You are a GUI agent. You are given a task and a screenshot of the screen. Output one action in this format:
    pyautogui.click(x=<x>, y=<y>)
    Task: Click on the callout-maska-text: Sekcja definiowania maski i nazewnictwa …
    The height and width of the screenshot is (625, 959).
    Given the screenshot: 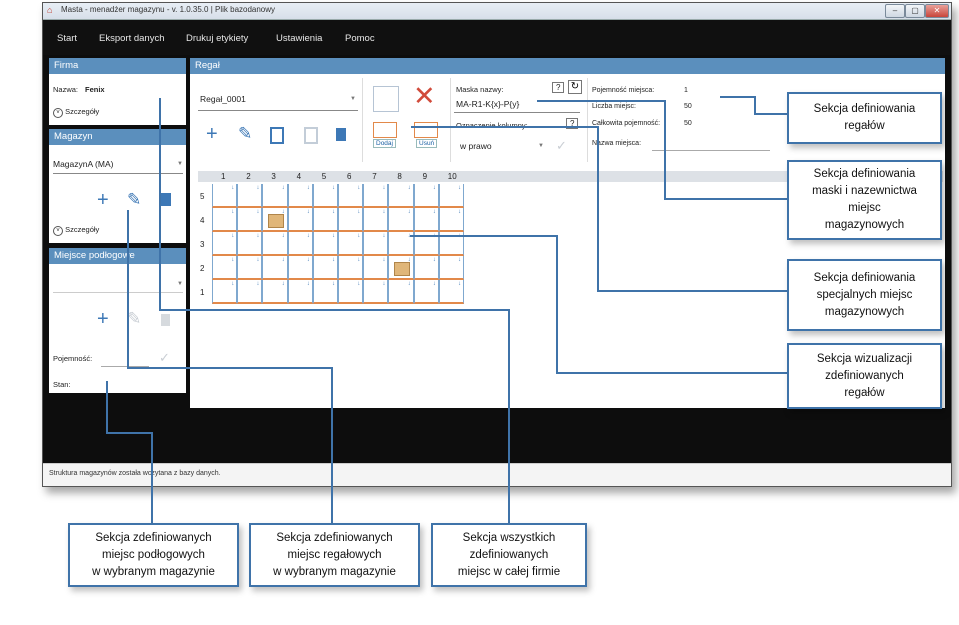 What is the action you would take?
    pyautogui.click(x=864, y=199)
    